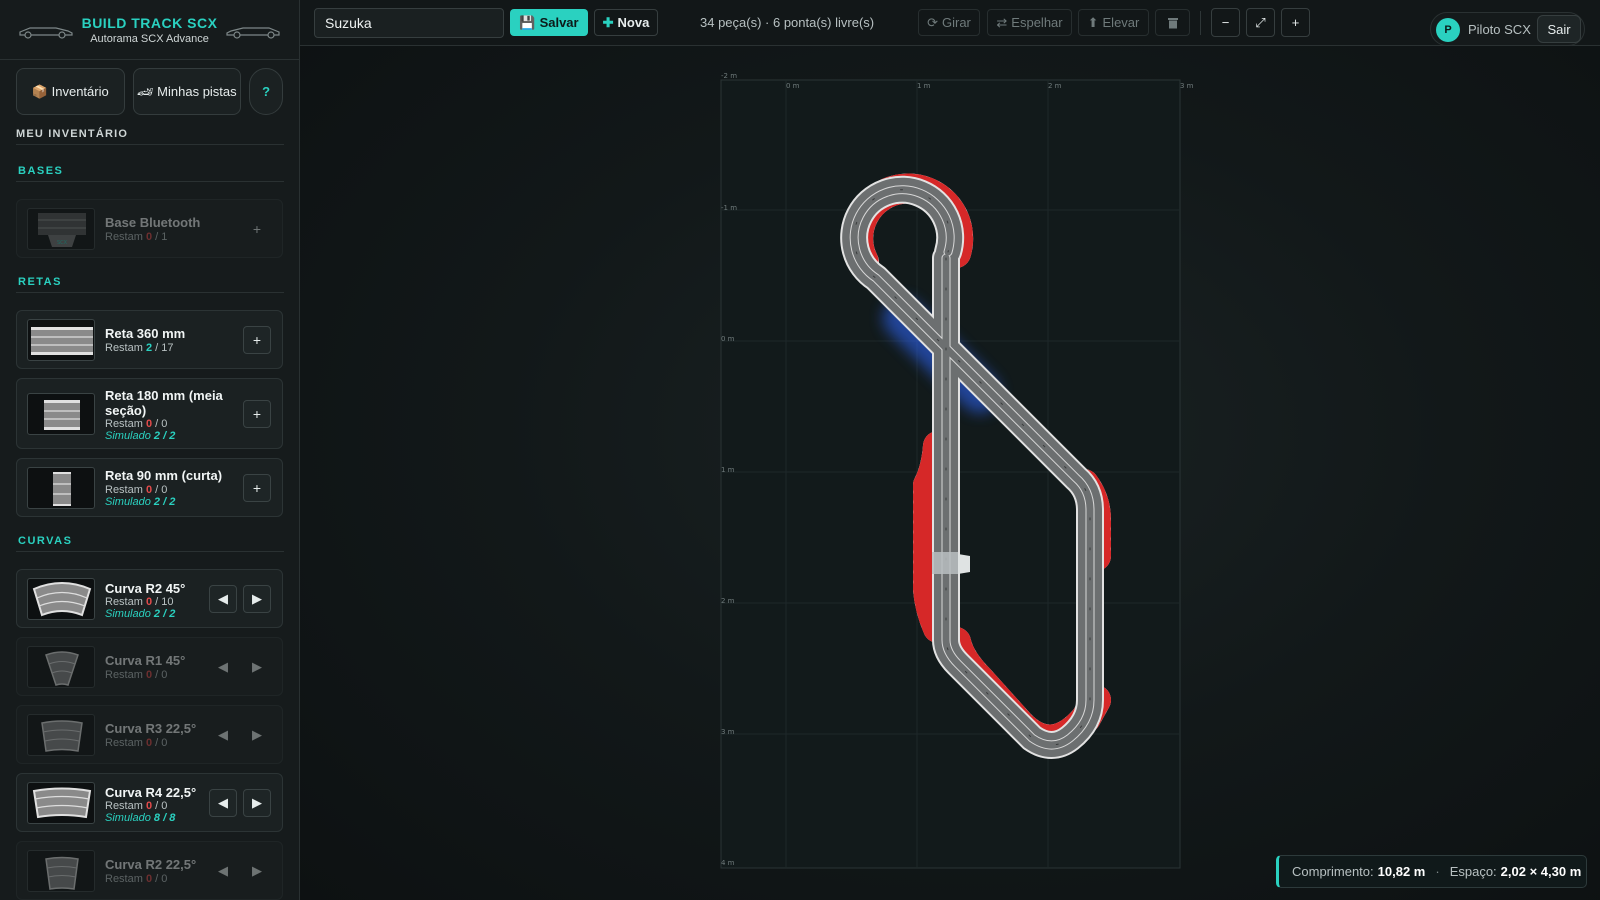 This screenshot has width=1600, height=900. Describe the element at coordinates (46, 32) in the screenshot. I see `slot-car-icon` at that location.